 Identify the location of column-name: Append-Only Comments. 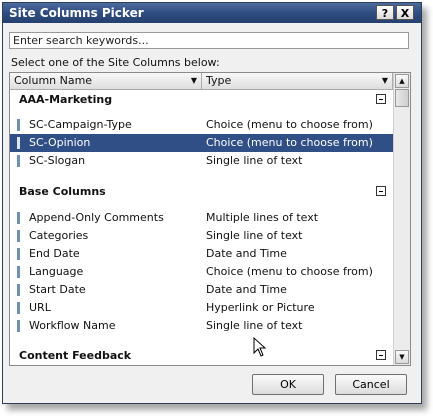
(96, 217).